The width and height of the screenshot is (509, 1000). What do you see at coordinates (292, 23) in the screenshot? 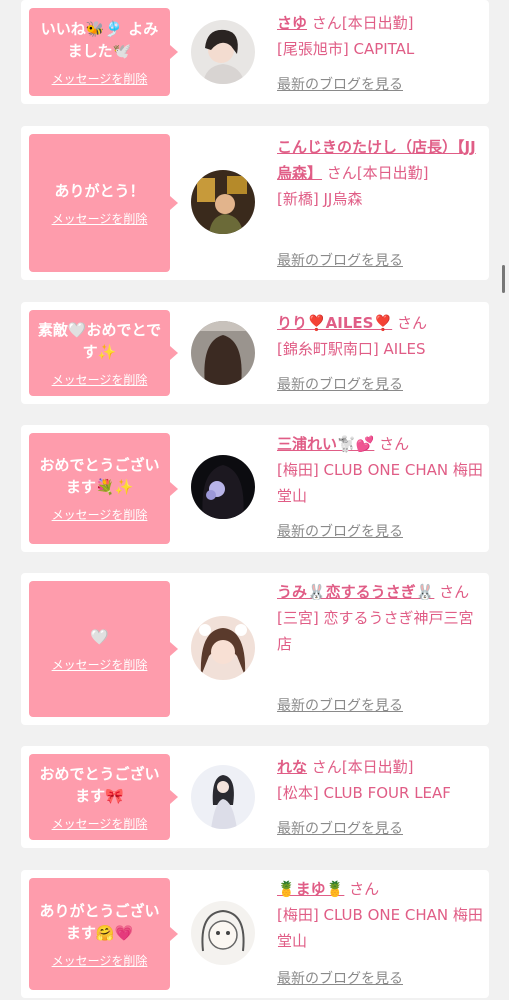
I see `cast-name-link: さゆ` at bounding box center [292, 23].